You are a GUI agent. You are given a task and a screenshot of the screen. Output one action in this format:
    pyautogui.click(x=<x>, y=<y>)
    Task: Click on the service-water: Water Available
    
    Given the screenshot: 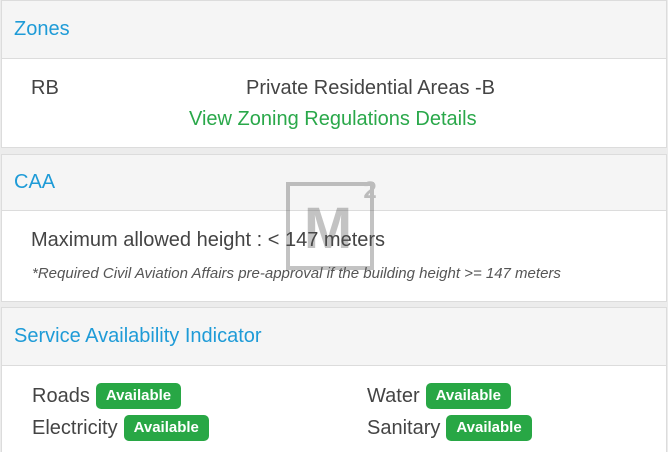 What is the action you would take?
    pyautogui.click(x=439, y=396)
    